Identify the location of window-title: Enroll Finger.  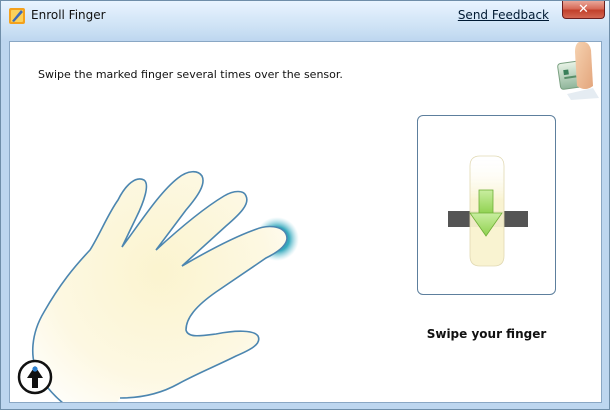
(68, 15).